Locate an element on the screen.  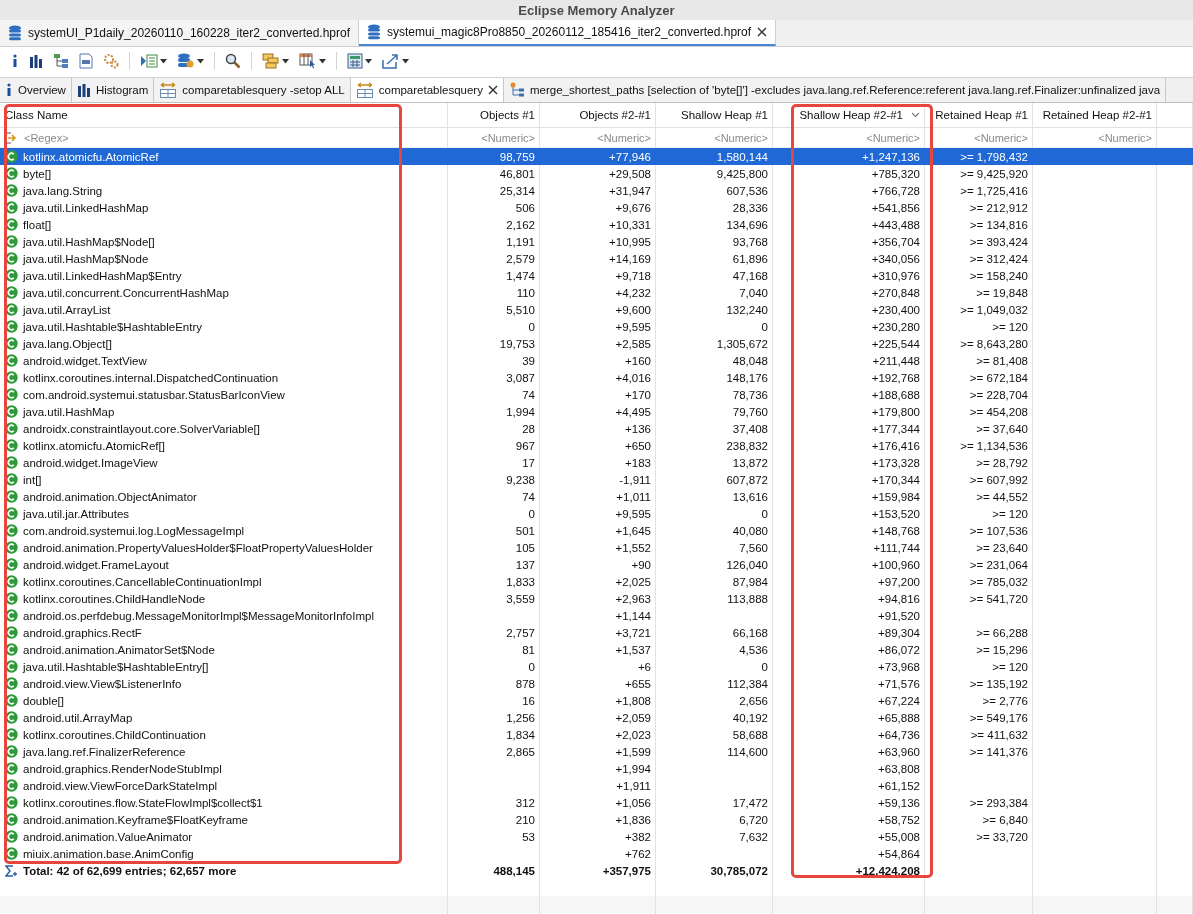
table-row: java.util.LinkedHashMap 506 +9,676 28,336 +541,856 >= 212,912 is located at coordinates (596, 207).